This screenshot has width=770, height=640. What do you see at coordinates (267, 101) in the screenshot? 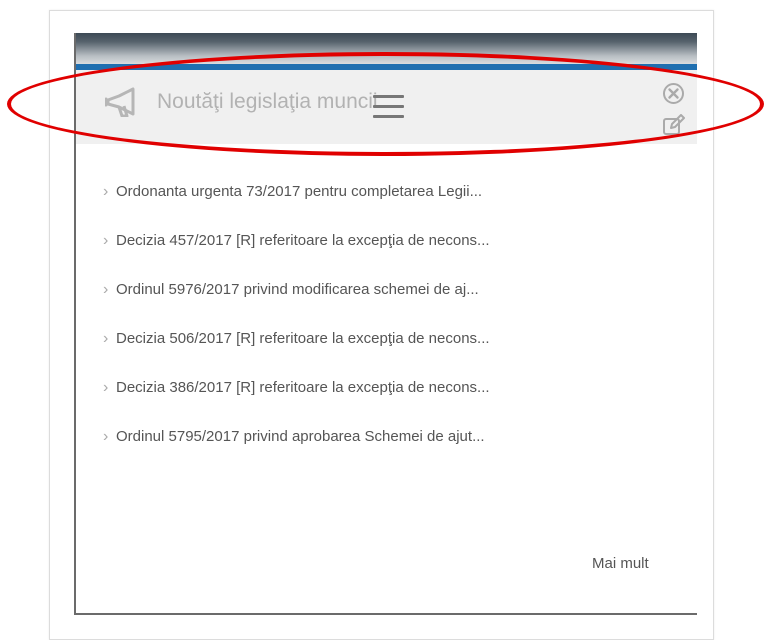
I see `widget-title: Noutăţi legislaţia muncii` at bounding box center [267, 101].